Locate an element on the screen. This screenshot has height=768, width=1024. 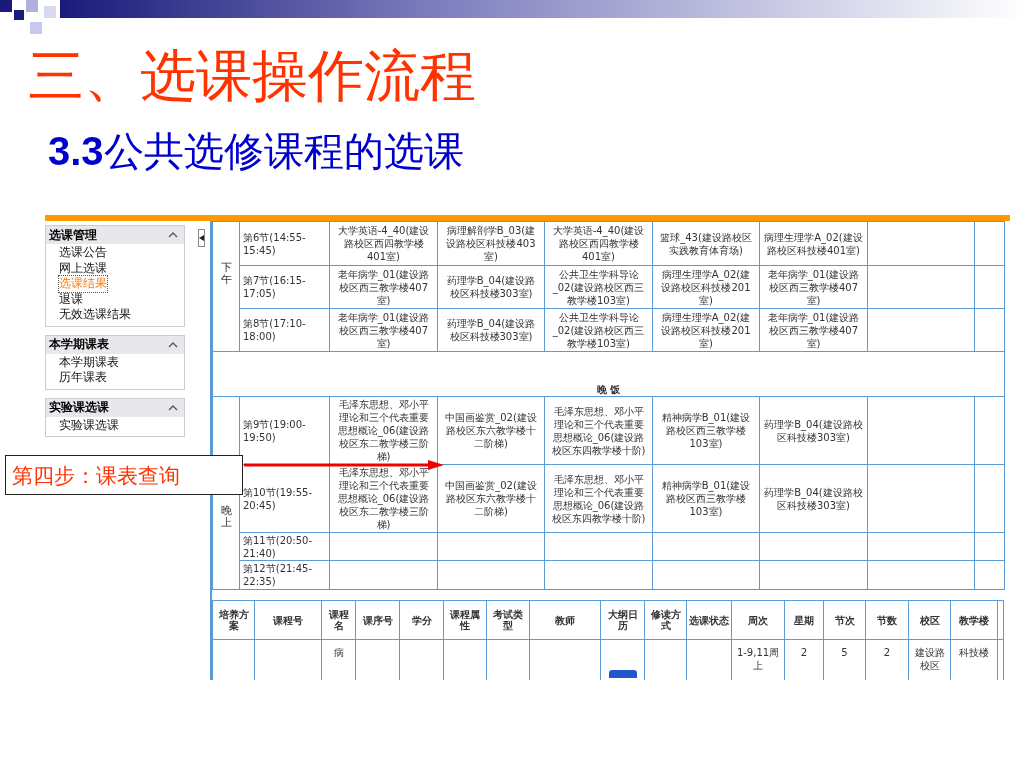
column-header: 课程号 is located at coordinates (288, 620).